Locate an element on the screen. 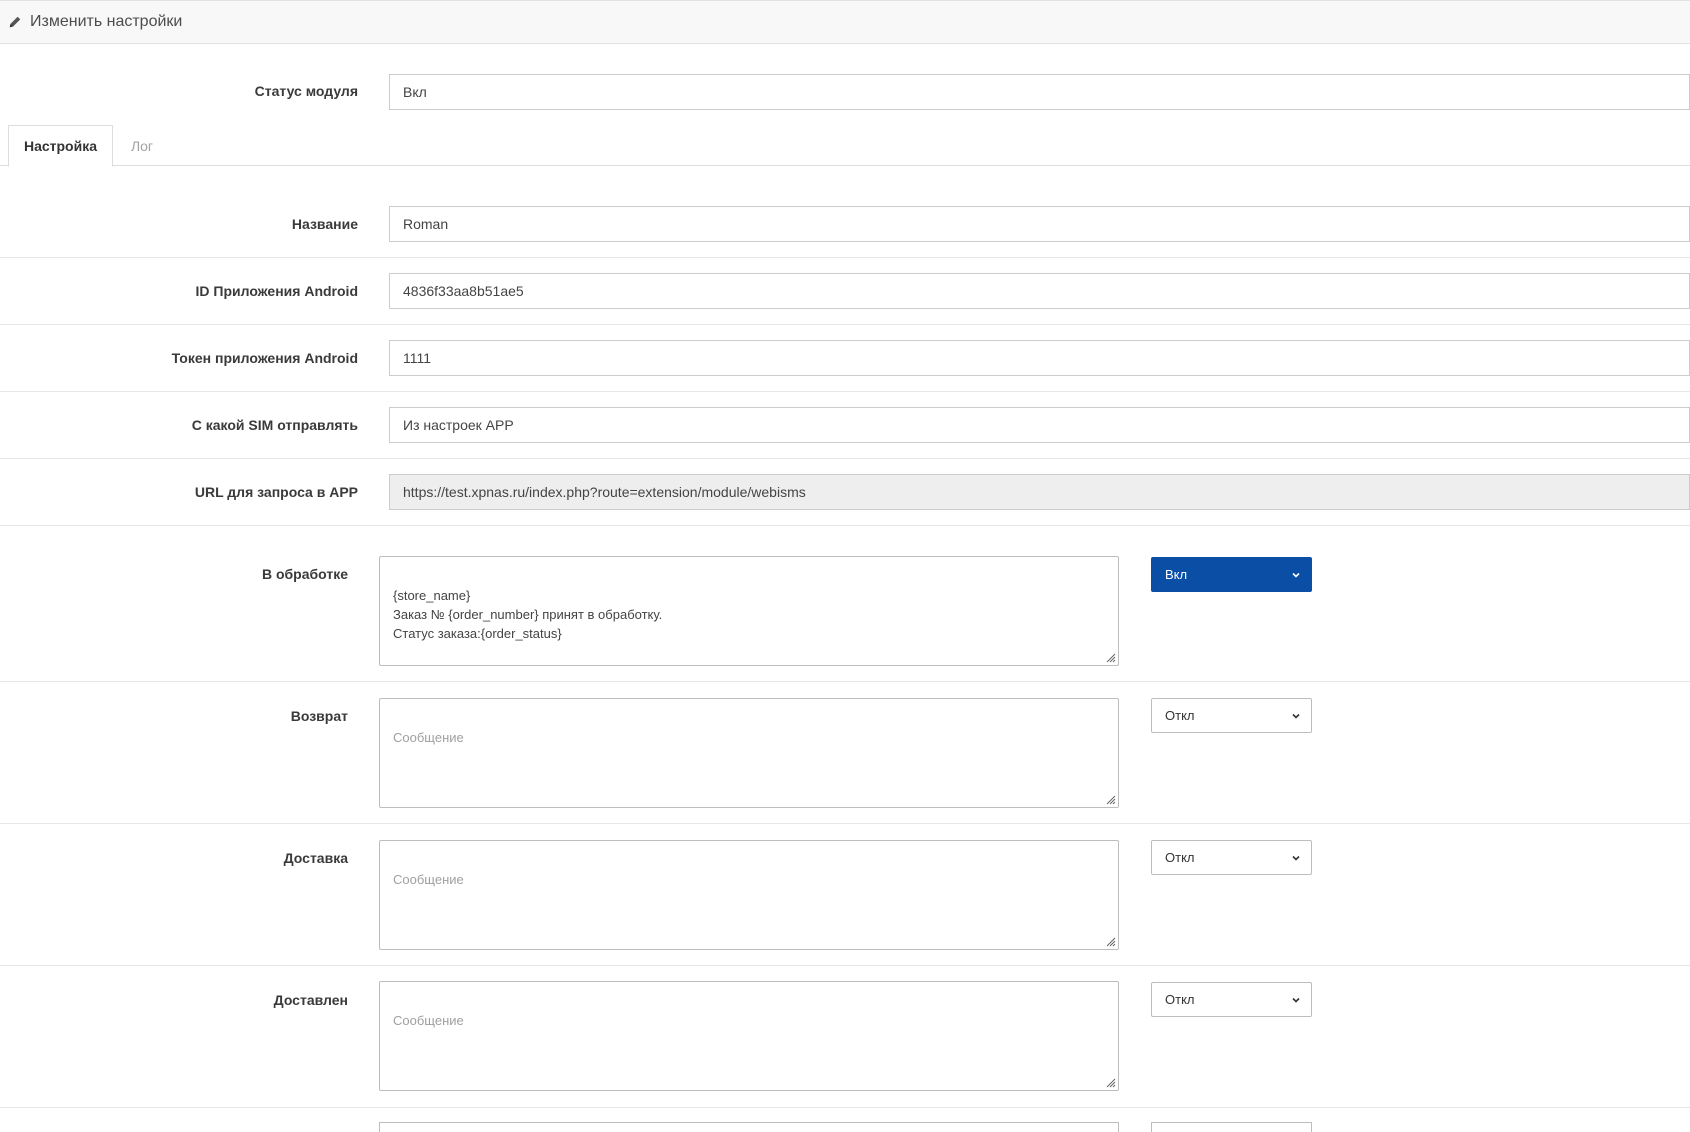 The image size is (1690, 1132). token-label: Токен приложения Android is located at coordinates (264, 358).